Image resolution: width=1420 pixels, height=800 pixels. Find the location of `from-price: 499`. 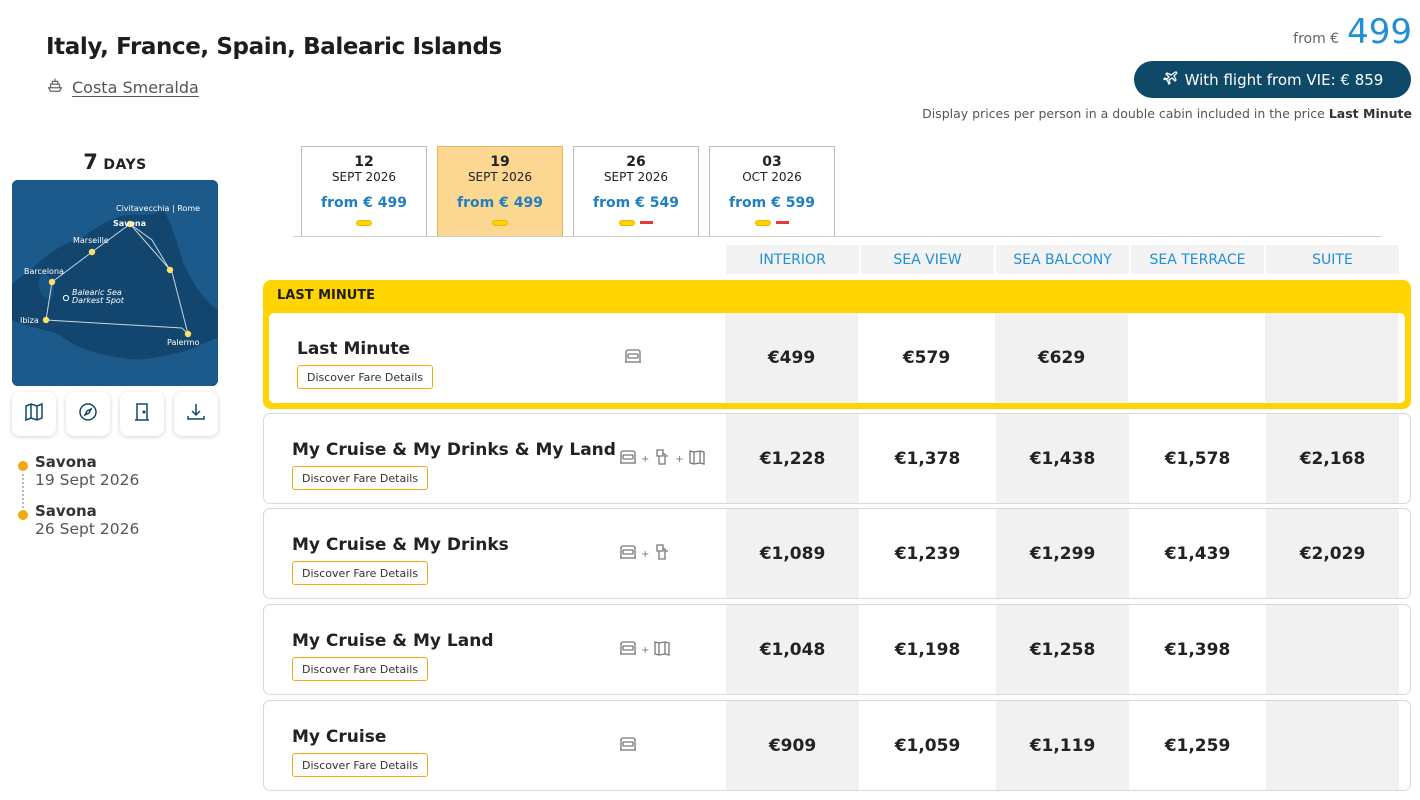

from-price: 499 is located at coordinates (1379, 32).